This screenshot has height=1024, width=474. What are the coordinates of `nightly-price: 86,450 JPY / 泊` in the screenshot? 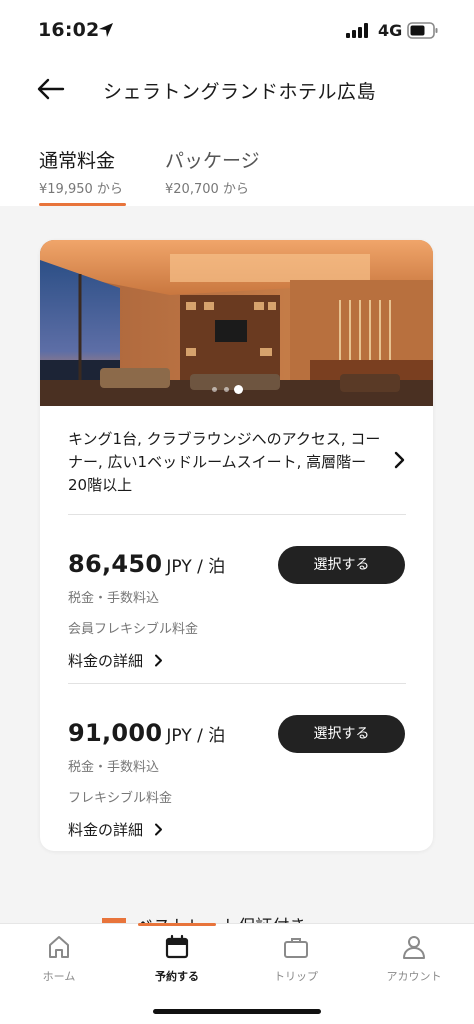 It's located at (146, 564).